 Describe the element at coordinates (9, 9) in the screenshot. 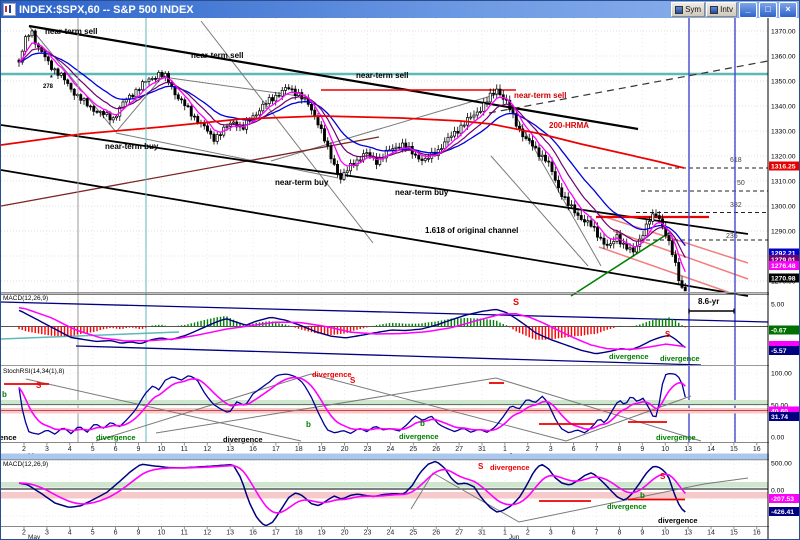

I see `app-icon` at that location.